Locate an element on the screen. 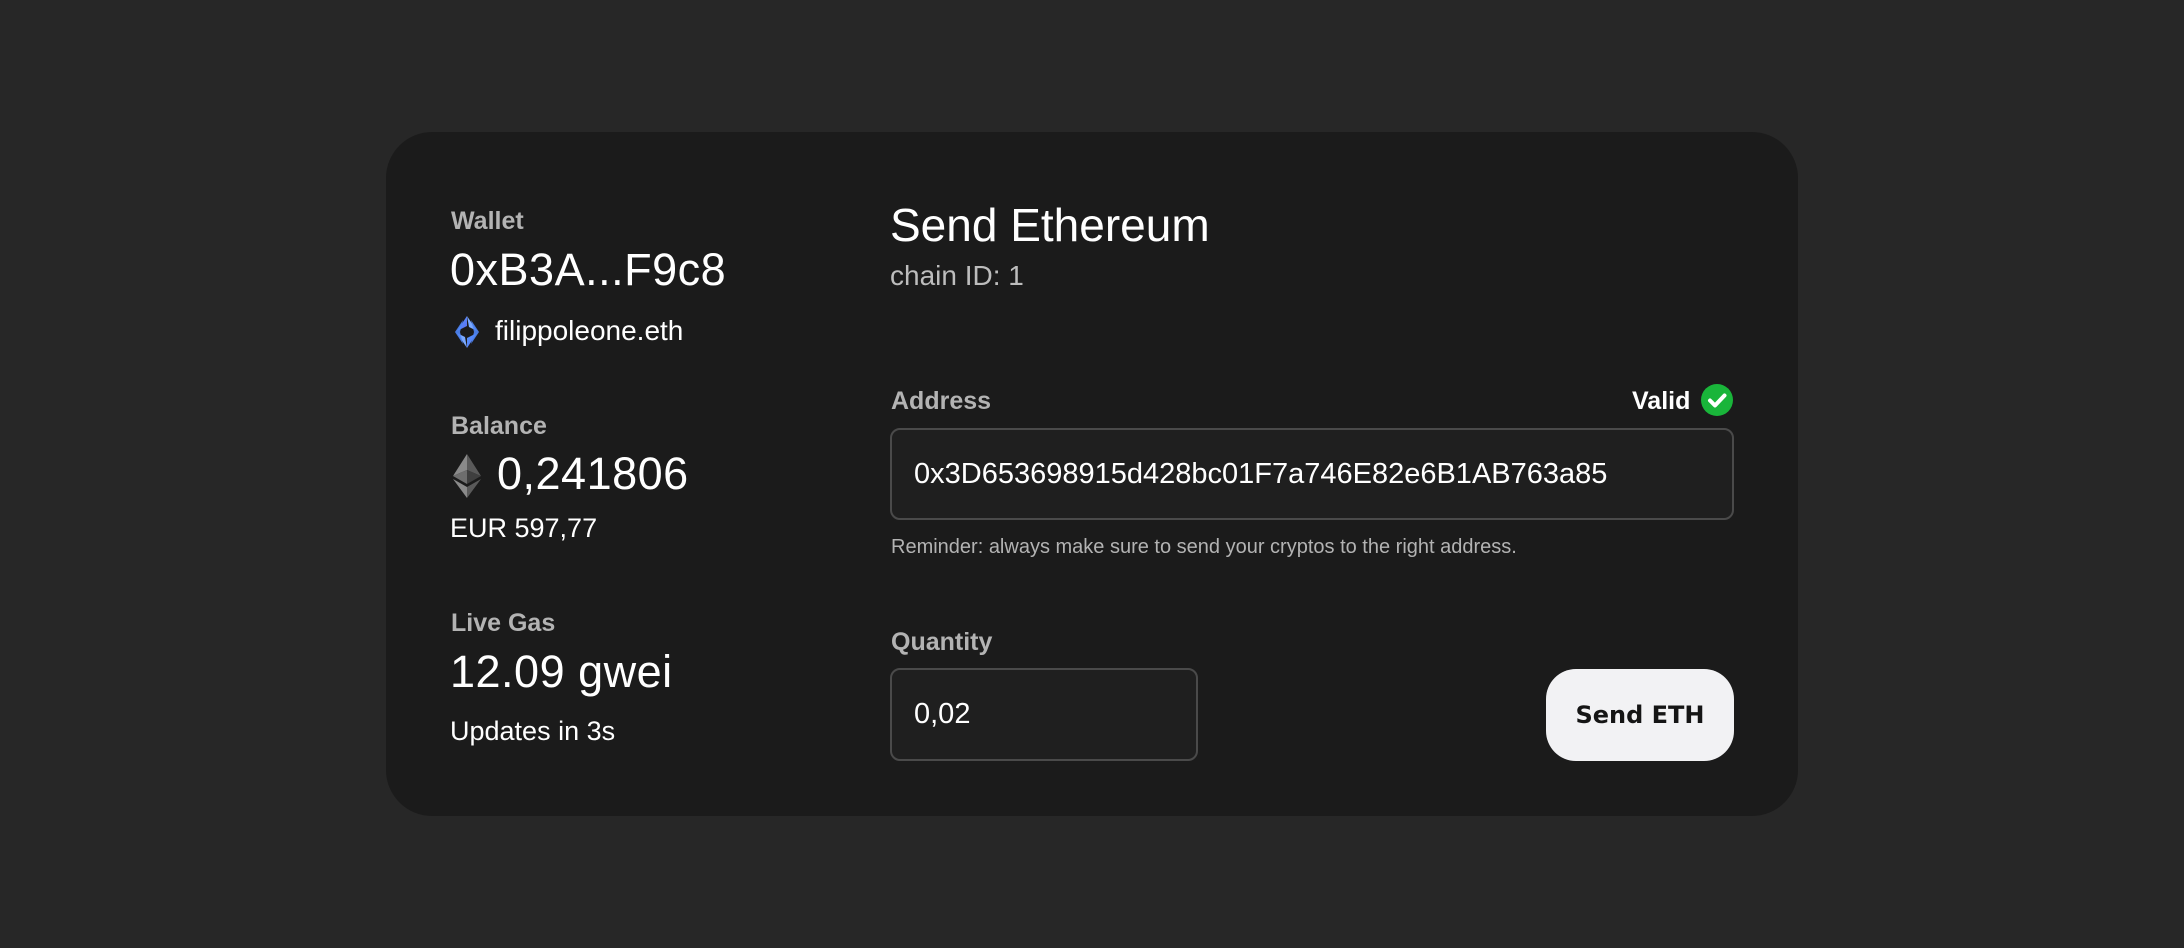 Image resolution: width=2184 pixels, height=948 pixels. quantity-label: Quantity is located at coordinates (942, 642).